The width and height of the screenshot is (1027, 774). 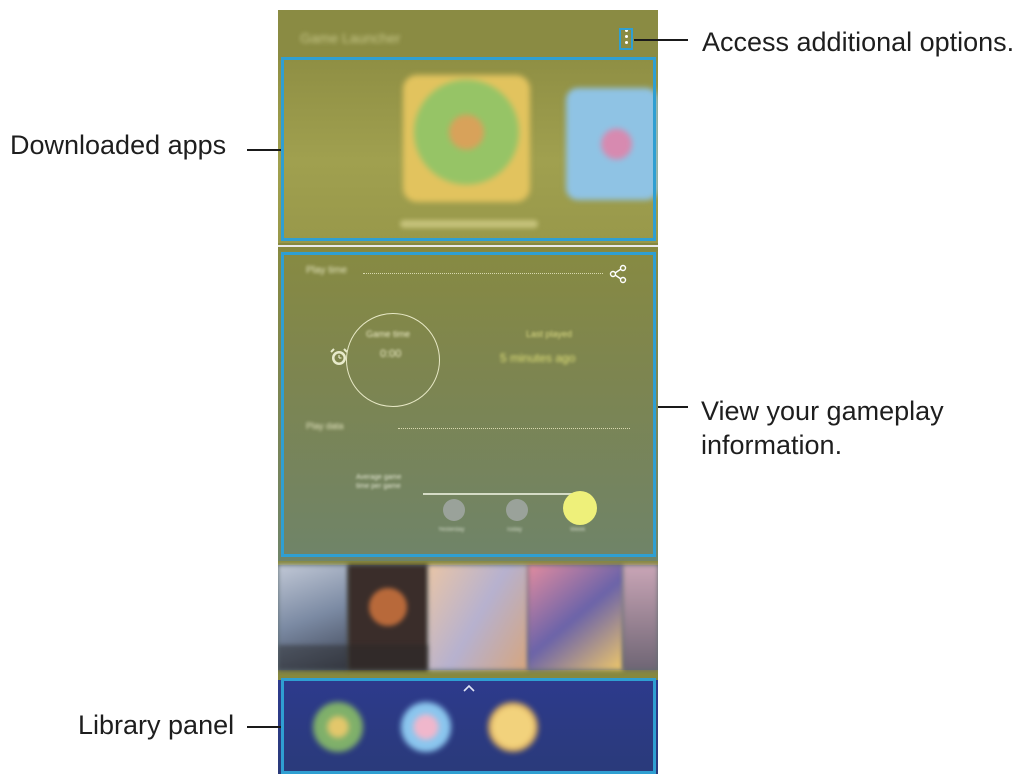 I want to click on callout-gameplay-line1: View your gameplay, so click(x=822, y=411).